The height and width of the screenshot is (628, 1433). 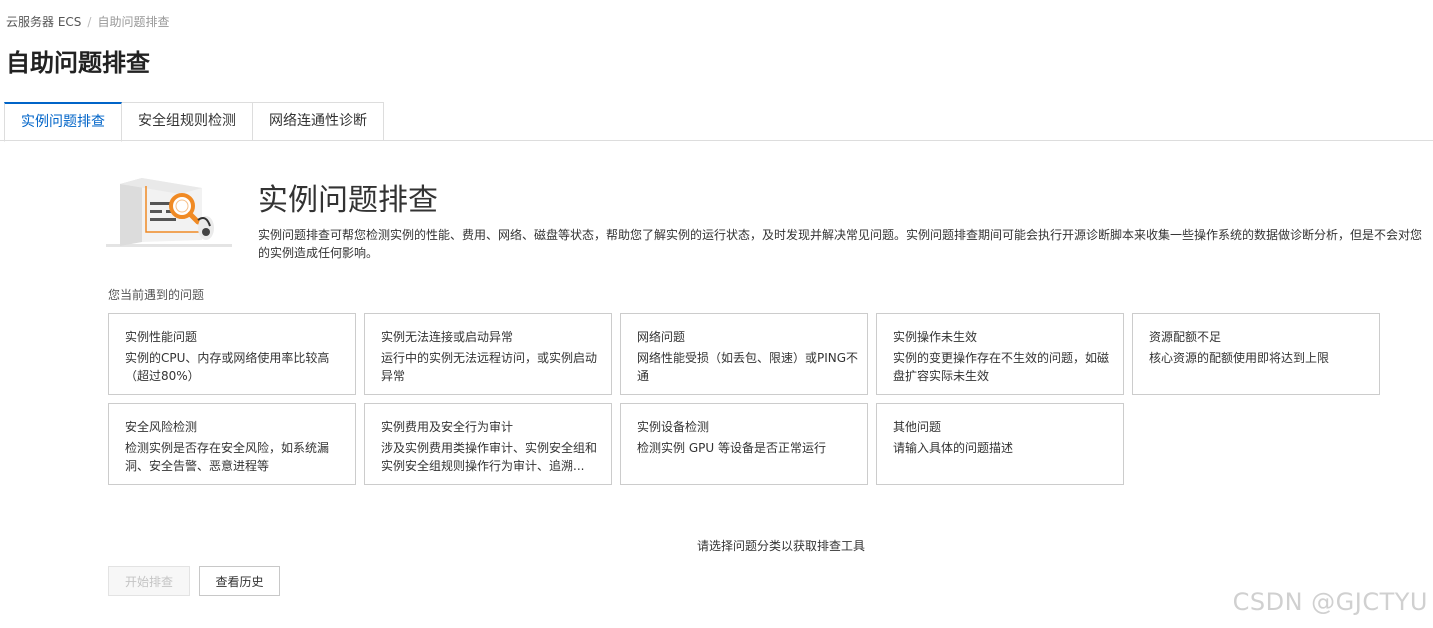 I want to click on problem-card-connection: 实例无法连接或启动异常 运行中的实例无法远程访问，或实例启动异常, so click(x=488, y=354).